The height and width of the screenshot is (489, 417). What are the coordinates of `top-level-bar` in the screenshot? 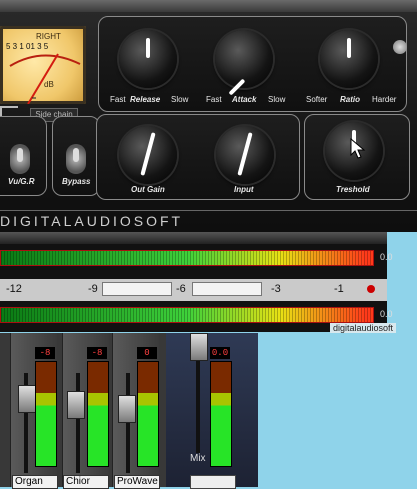 It's located at (187, 258).